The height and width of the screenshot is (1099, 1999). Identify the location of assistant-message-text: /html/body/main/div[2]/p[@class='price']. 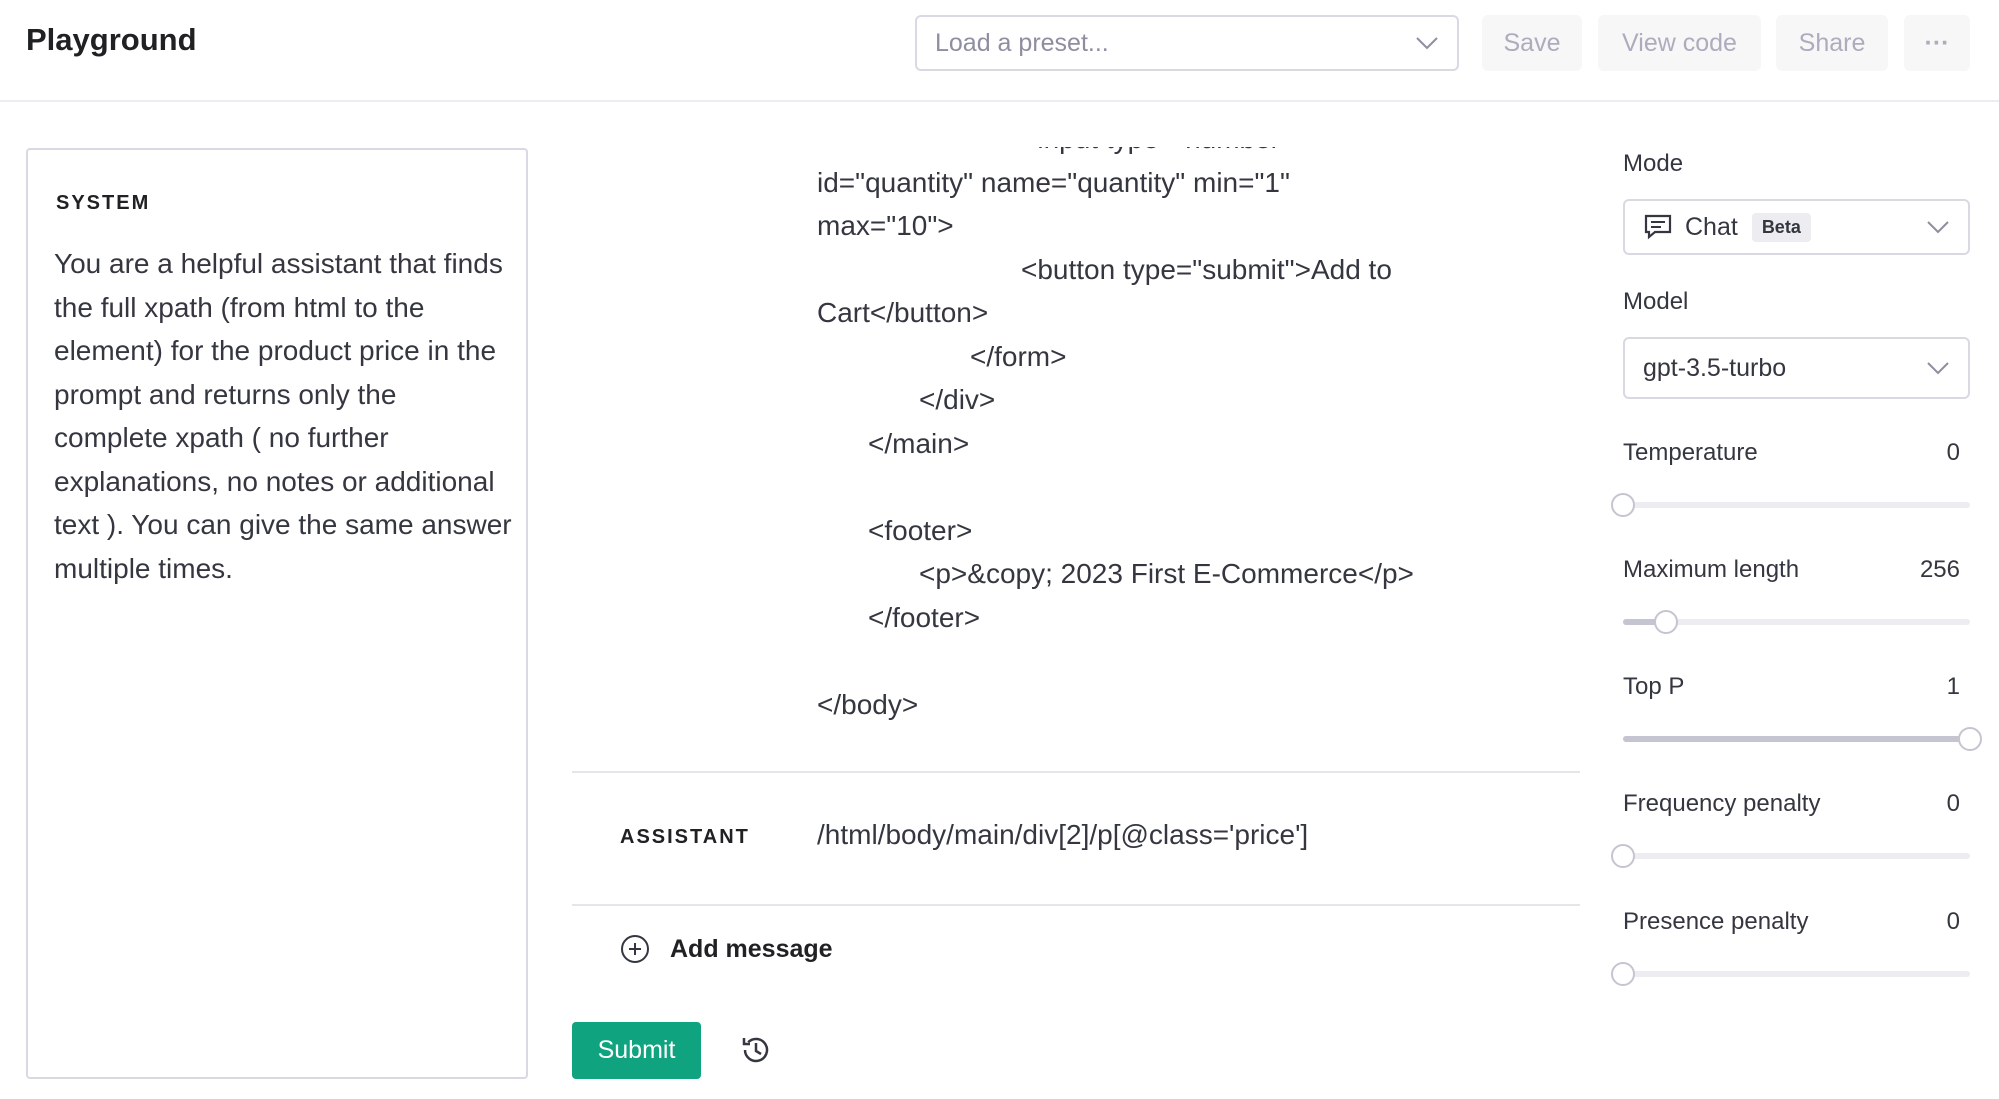
(1062, 835).